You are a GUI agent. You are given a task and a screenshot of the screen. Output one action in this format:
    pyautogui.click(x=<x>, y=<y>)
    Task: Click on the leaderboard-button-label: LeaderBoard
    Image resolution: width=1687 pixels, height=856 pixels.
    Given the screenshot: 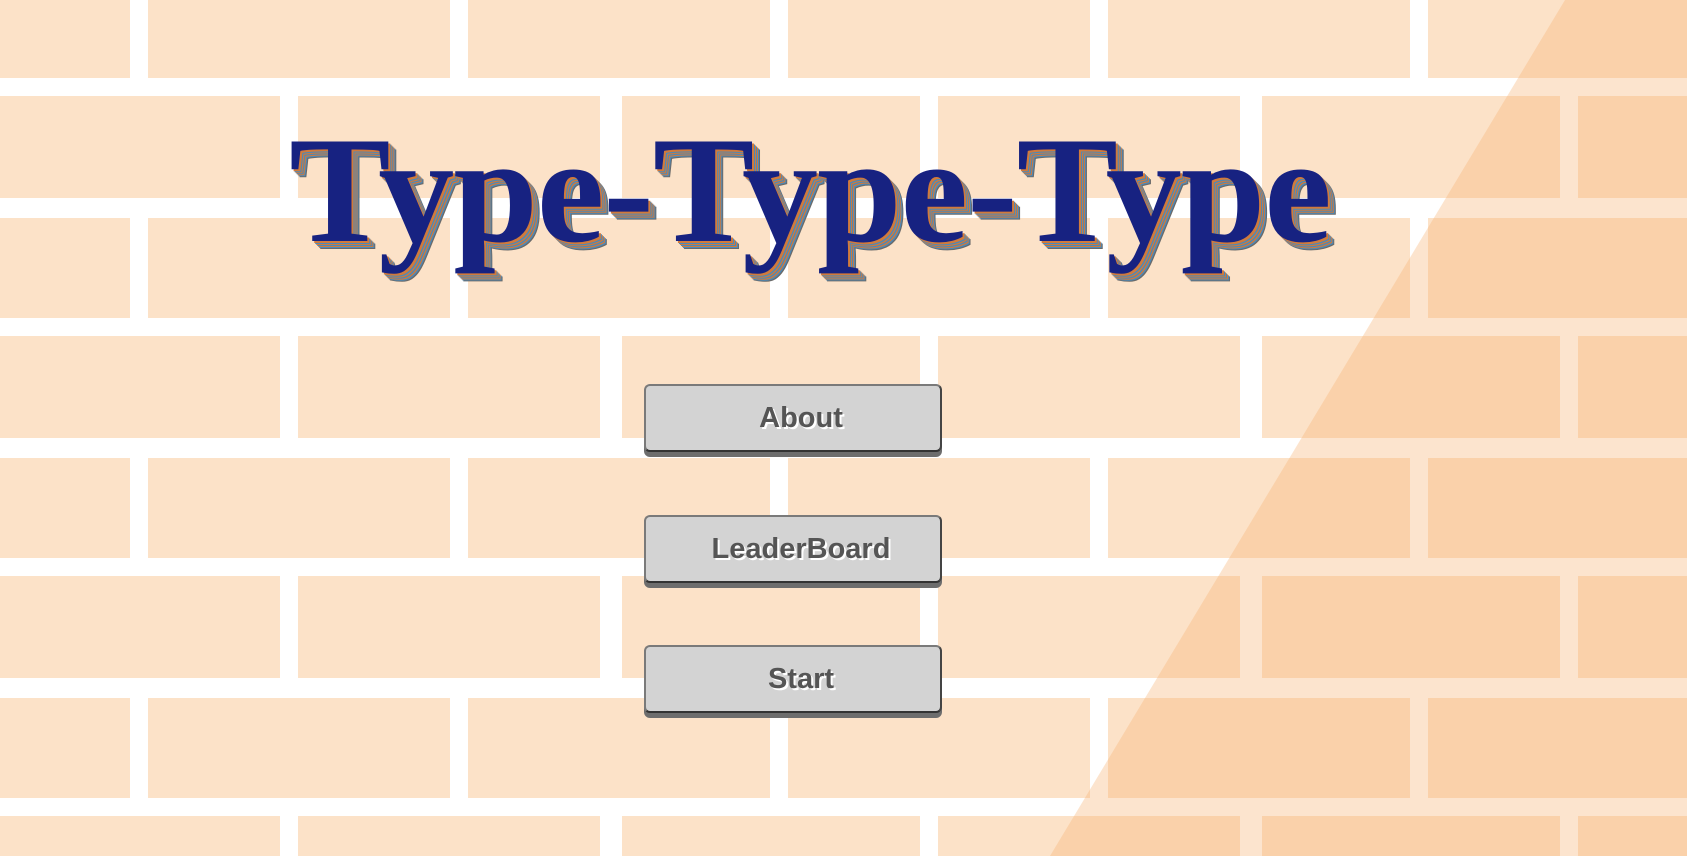 What is the action you would take?
    pyautogui.click(x=801, y=548)
    